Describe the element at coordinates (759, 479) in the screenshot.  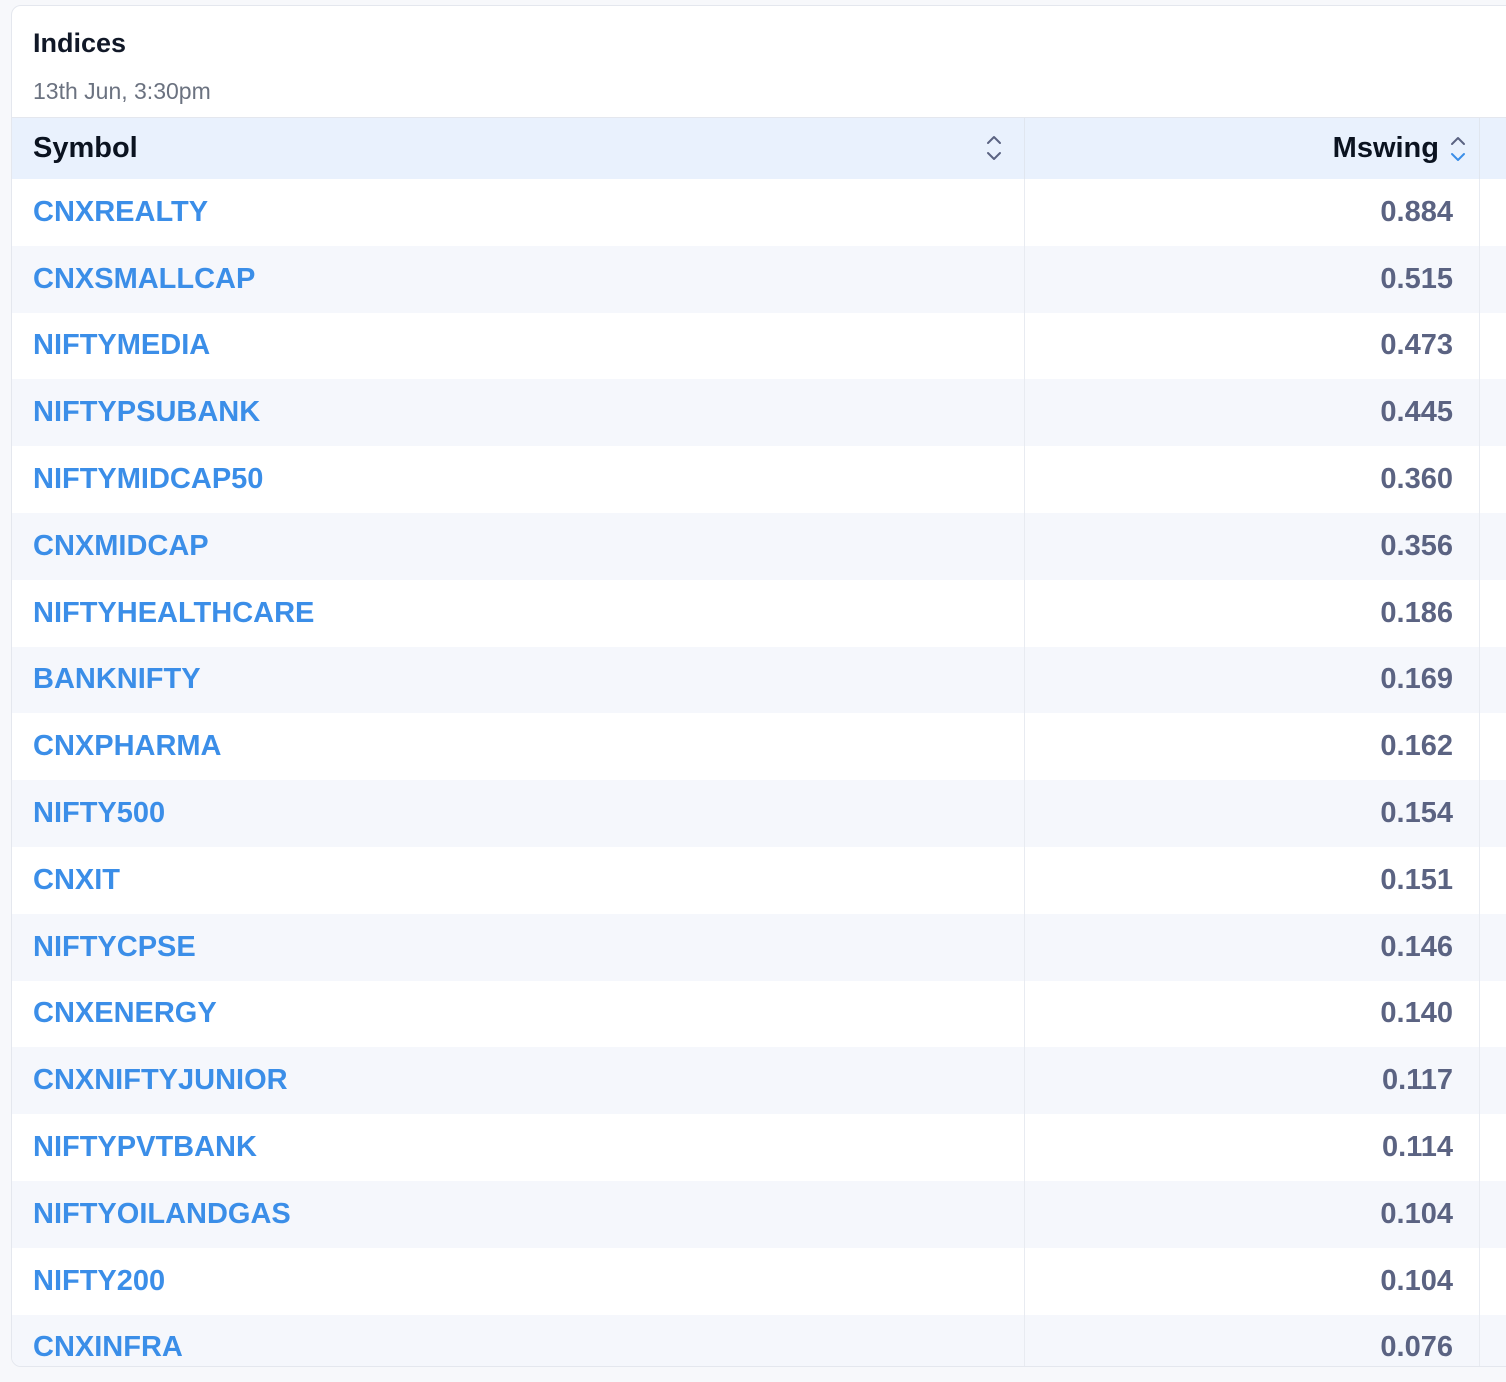
I see `table-row: NIFTYMIDCAP50 0.360` at that location.